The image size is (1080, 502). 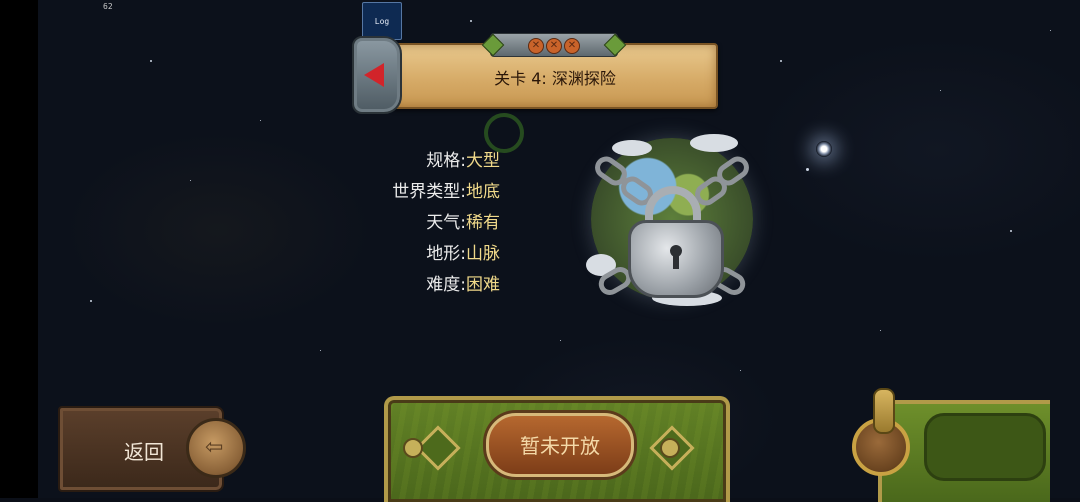 What do you see at coordinates (483, 223) in the screenshot?
I see `info-value: 稀有` at bounding box center [483, 223].